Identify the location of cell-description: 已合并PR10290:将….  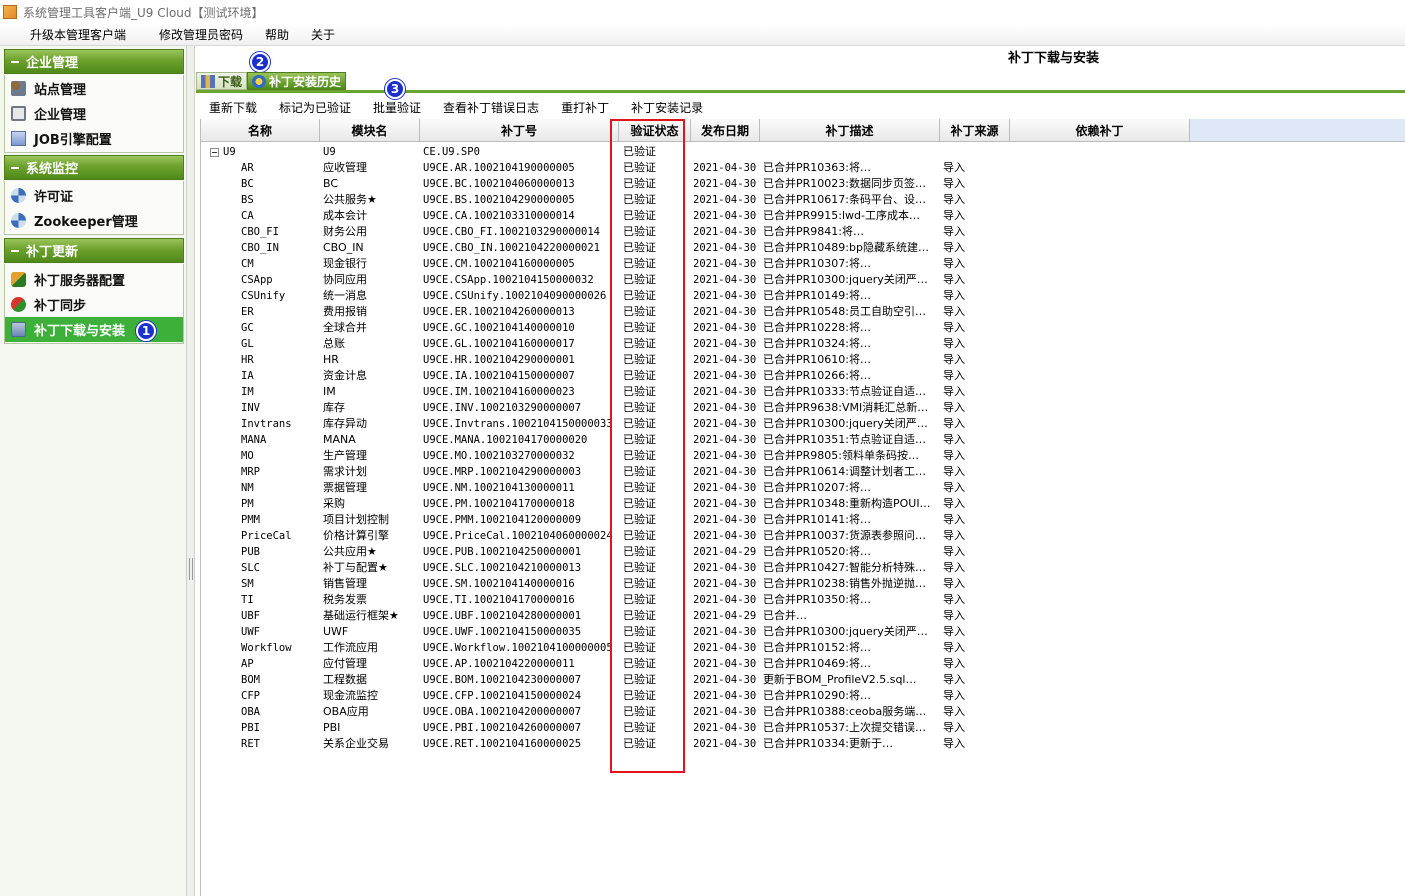
(817, 695).